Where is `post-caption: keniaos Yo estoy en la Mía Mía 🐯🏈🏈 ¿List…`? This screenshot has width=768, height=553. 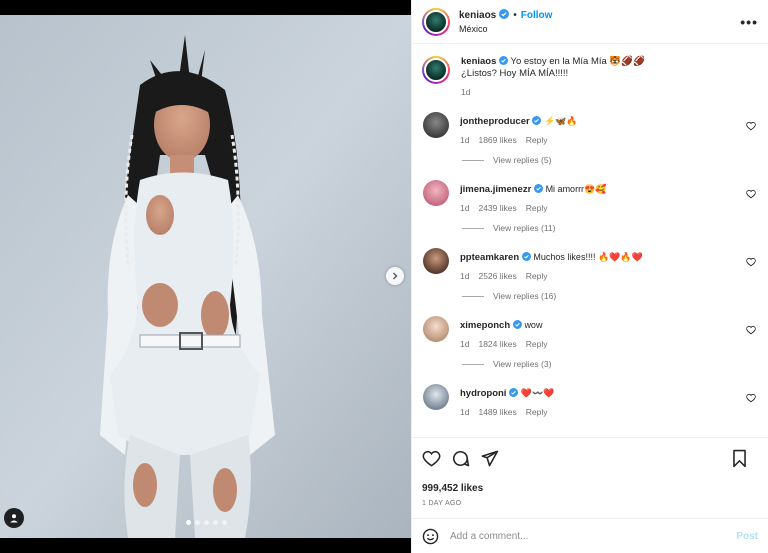 post-caption: keniaos Yo estoy en la Mía Mía 🐯🏈🏈 ¿List… is located at coordinates (590, 77).